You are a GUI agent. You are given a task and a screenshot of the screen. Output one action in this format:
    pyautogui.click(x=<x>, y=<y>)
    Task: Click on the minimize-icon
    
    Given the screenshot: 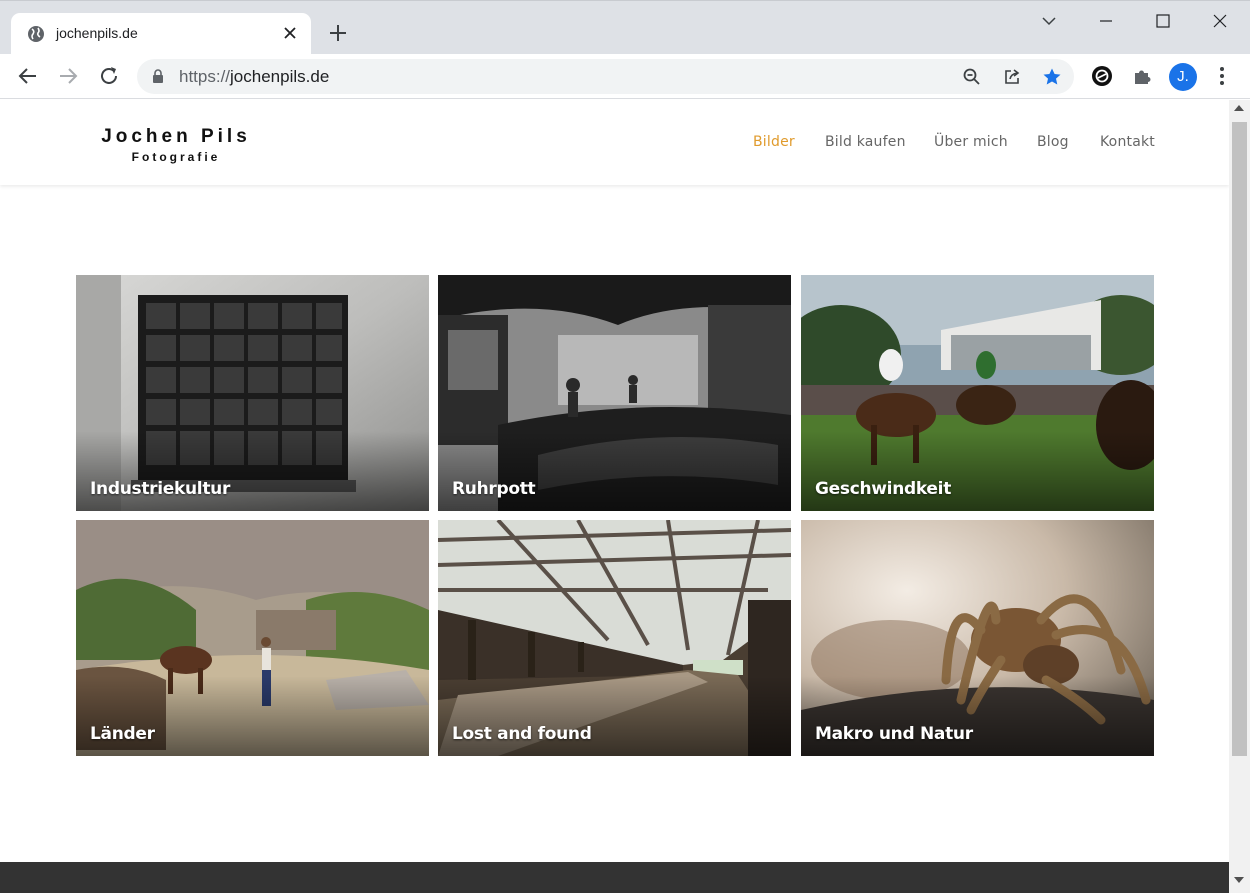 What is the action you would take?
    pyautogui.click(x=1106, y=21)
    